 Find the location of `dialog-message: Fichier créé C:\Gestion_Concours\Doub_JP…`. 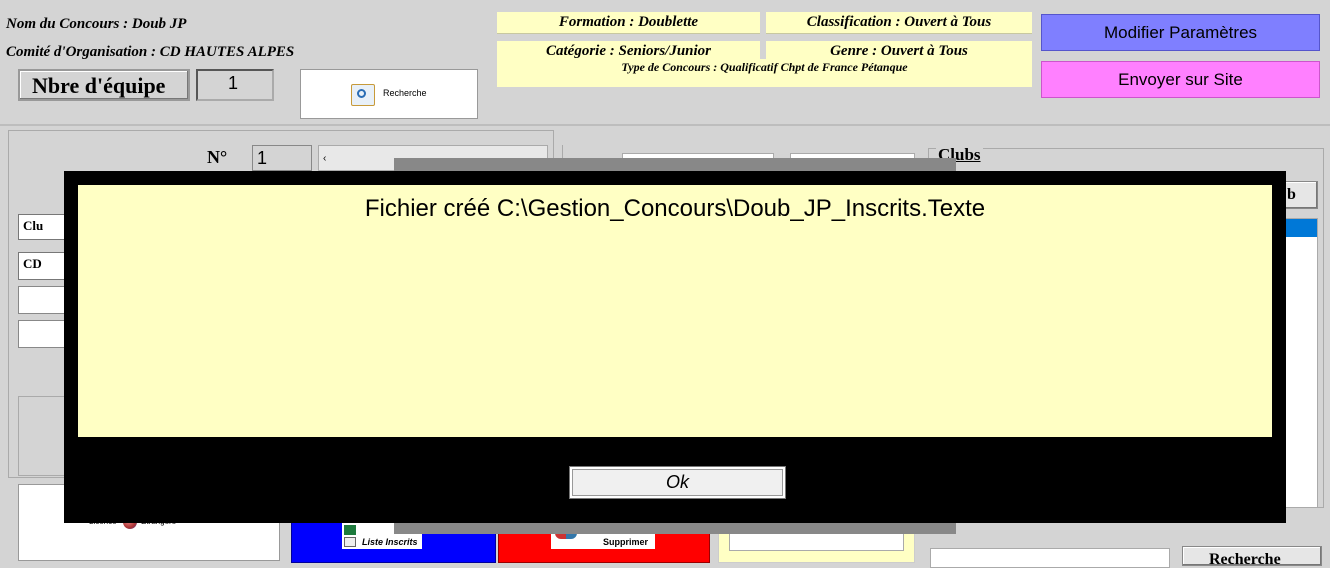

dialog-message: Fichier créé C:\Gestion_Concours\Doub_JP… is located at coordinates (675, 208).